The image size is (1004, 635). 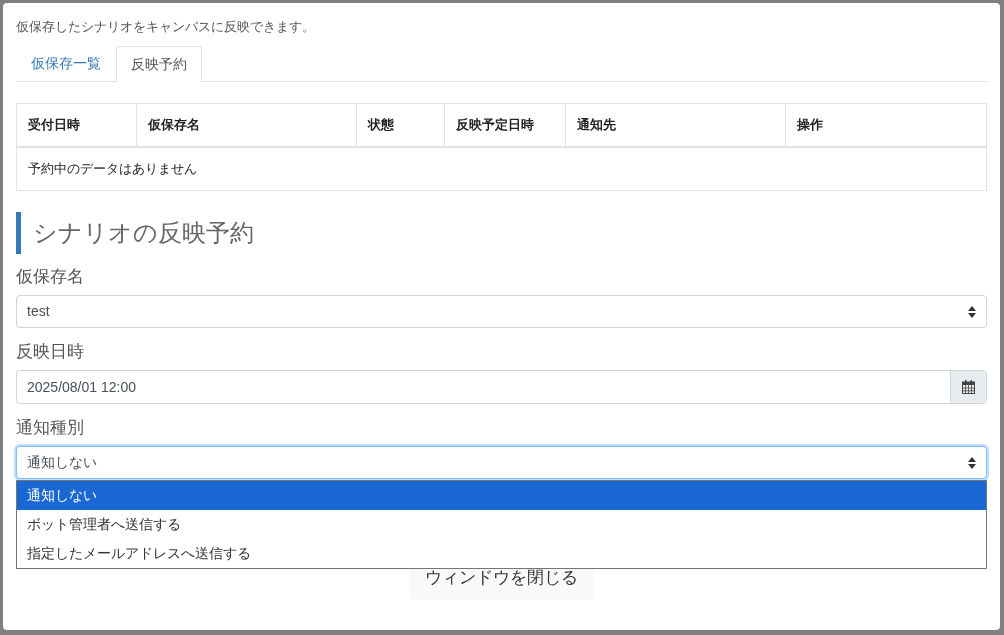 I want to click on intro-text: 仮保存したシナリオをキャンバスに反映できます。, so click(x=166, y=27).